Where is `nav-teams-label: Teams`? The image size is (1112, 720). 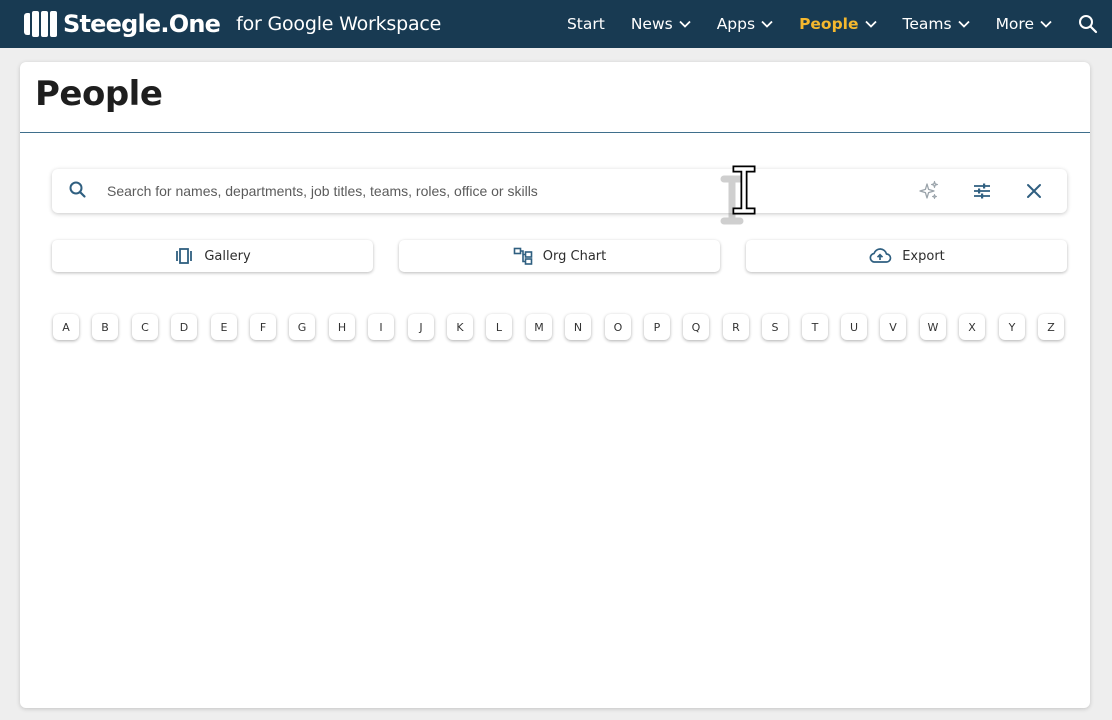
nav-teams-label: Teams is located at coordinates (927, 24).